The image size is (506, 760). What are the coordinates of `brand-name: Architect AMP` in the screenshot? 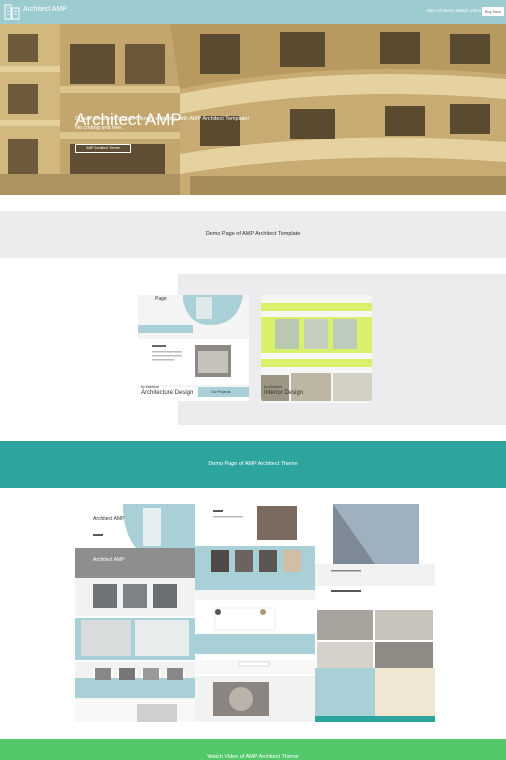 It's located at (45, 9).